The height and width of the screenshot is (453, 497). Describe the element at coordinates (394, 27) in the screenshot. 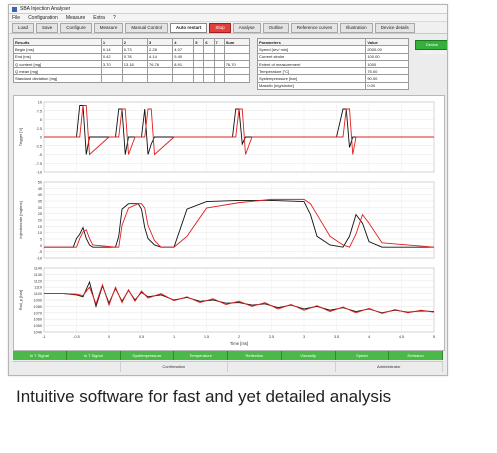

I see `device-details-button: Device details` at that location.